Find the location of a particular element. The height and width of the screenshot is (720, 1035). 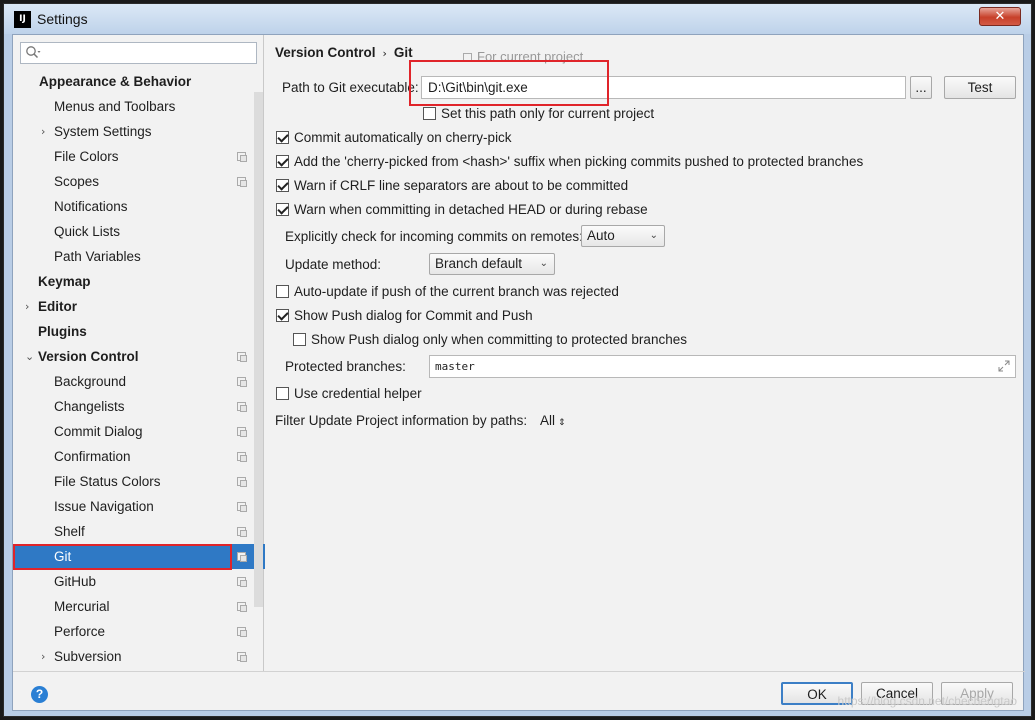

settings-search-input is located at coordinates (138, 53).